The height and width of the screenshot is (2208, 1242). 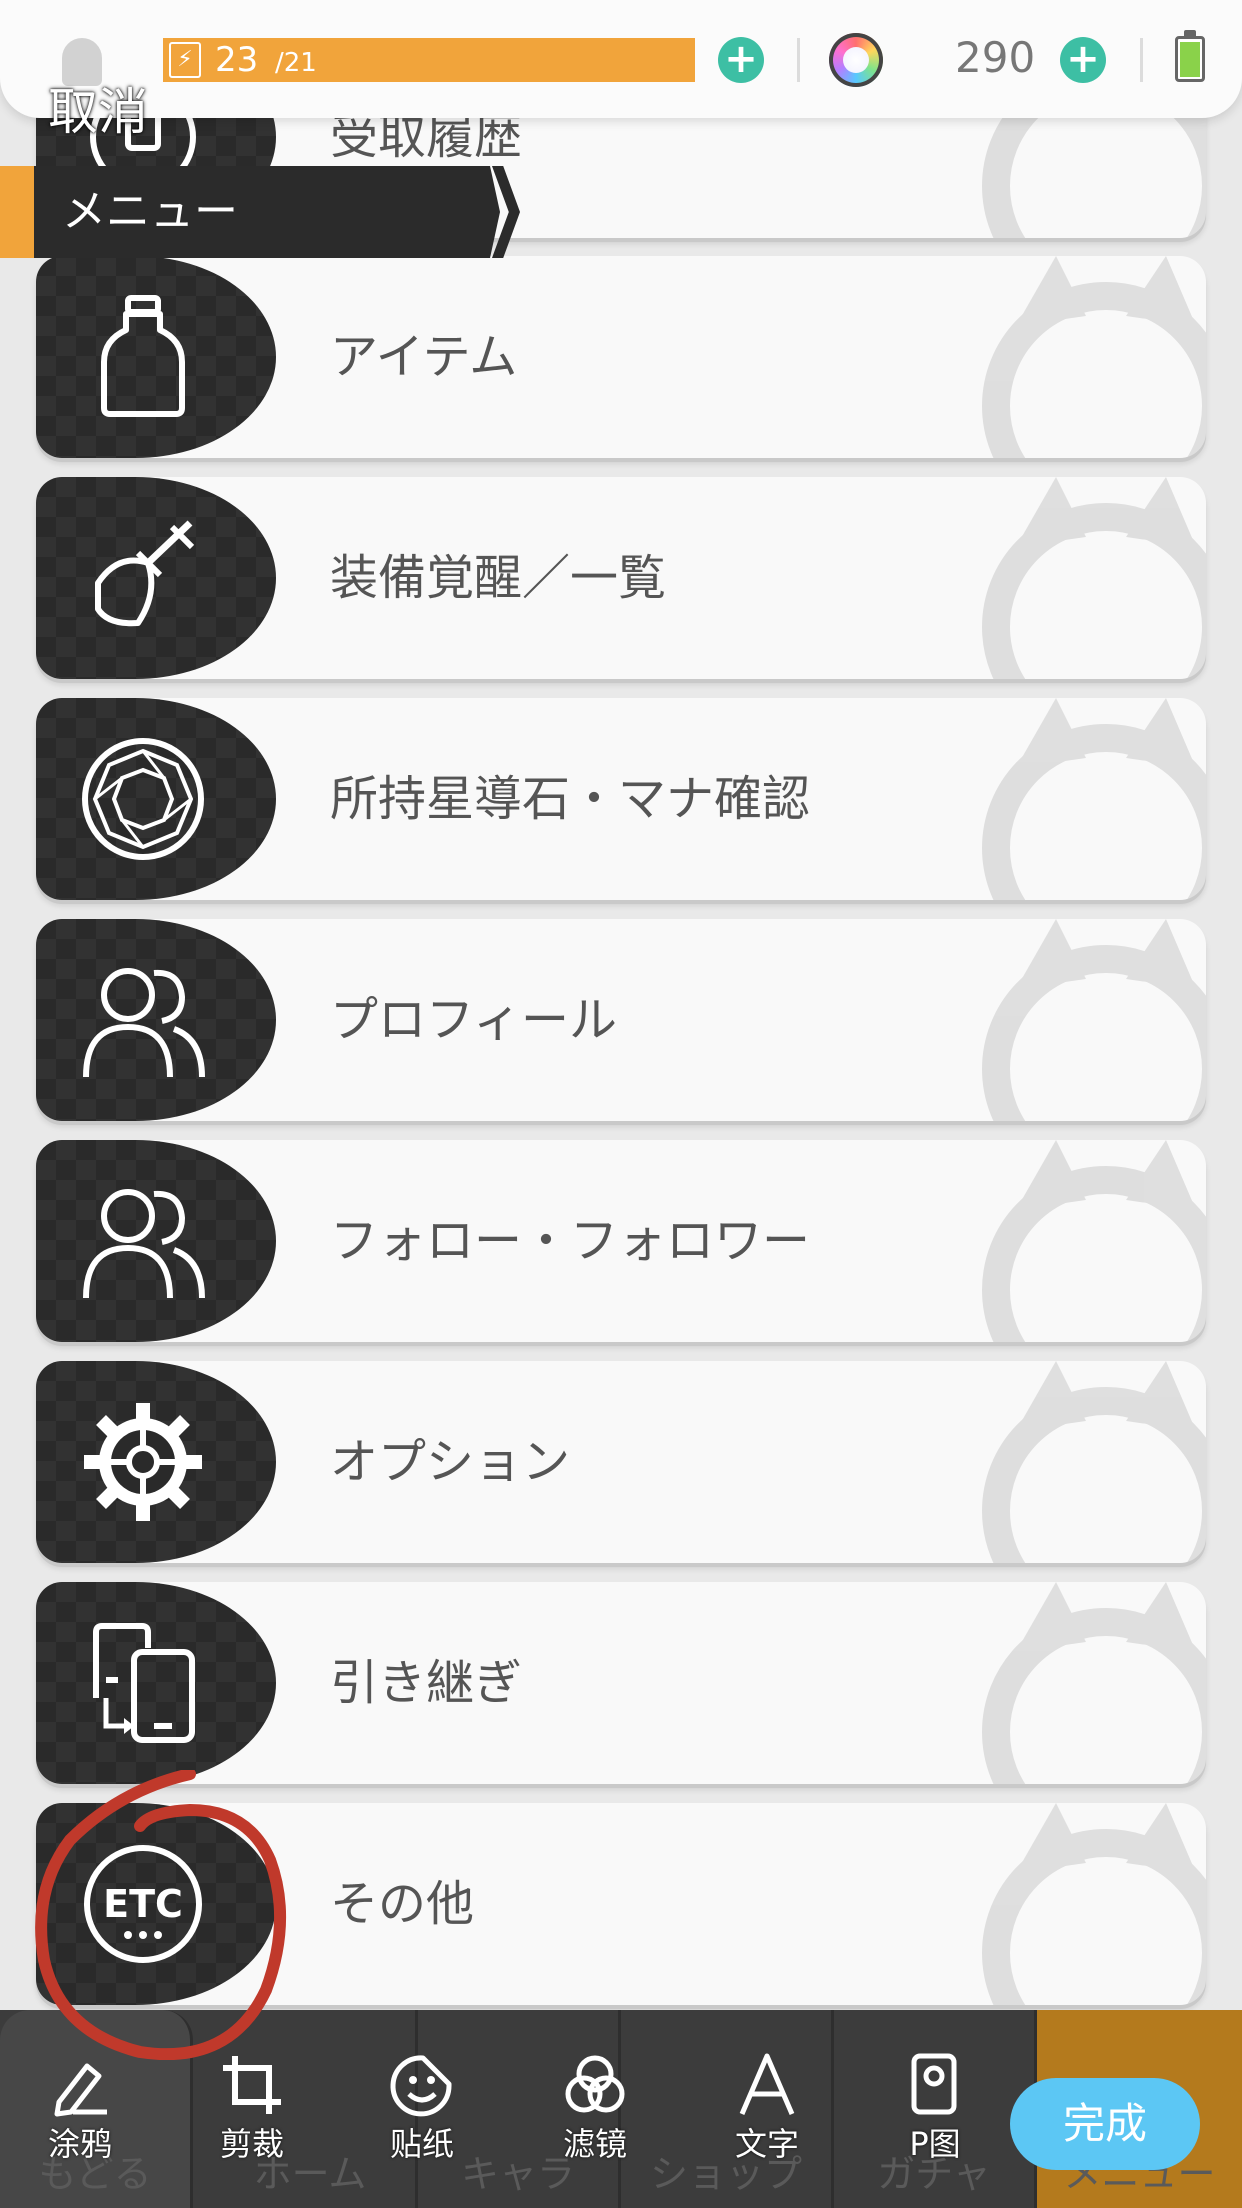 I want to click on crop-icon, so click(x=252, y=2085).